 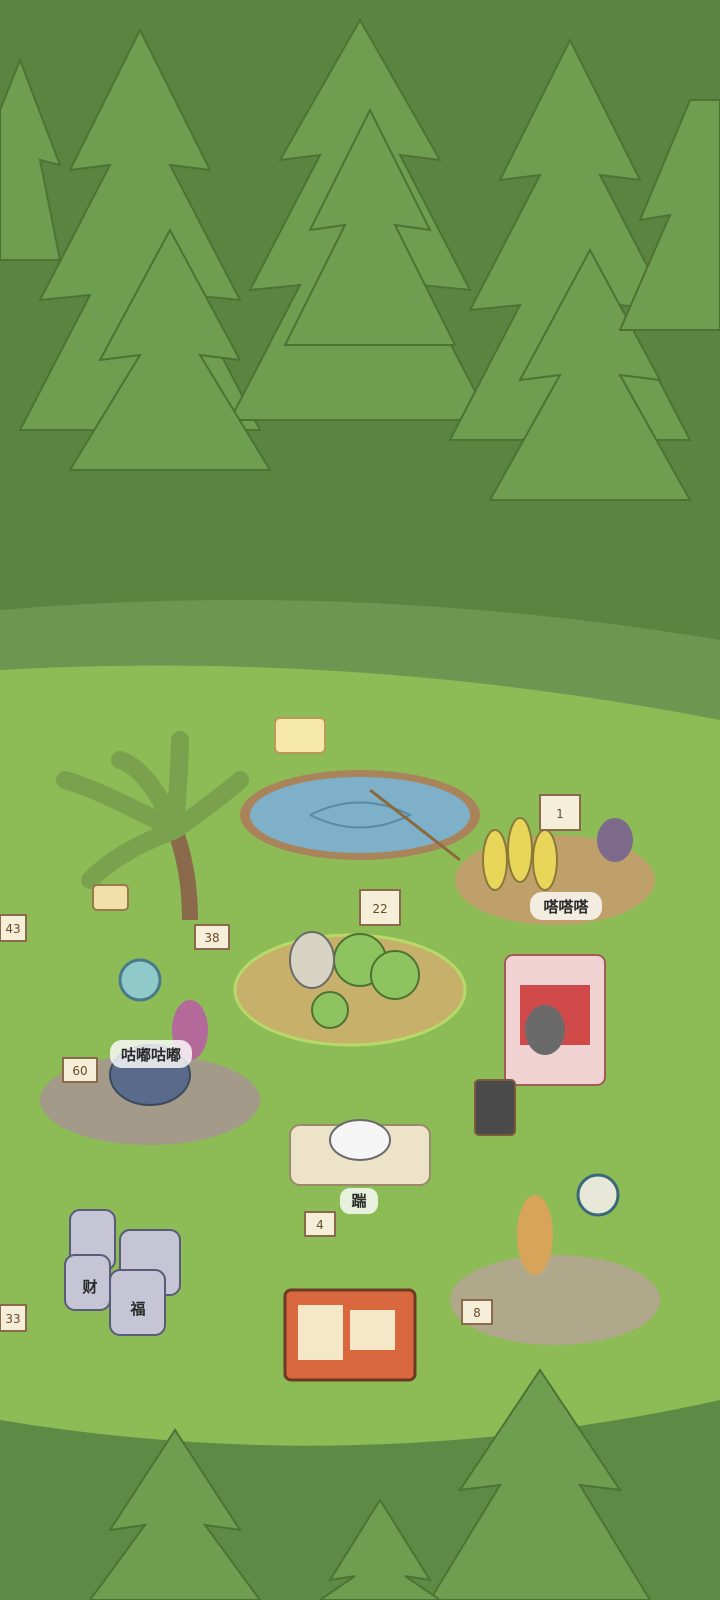 I want to click on svg-text: 咕嘟咕嘟, so click(x=151, y=1055).